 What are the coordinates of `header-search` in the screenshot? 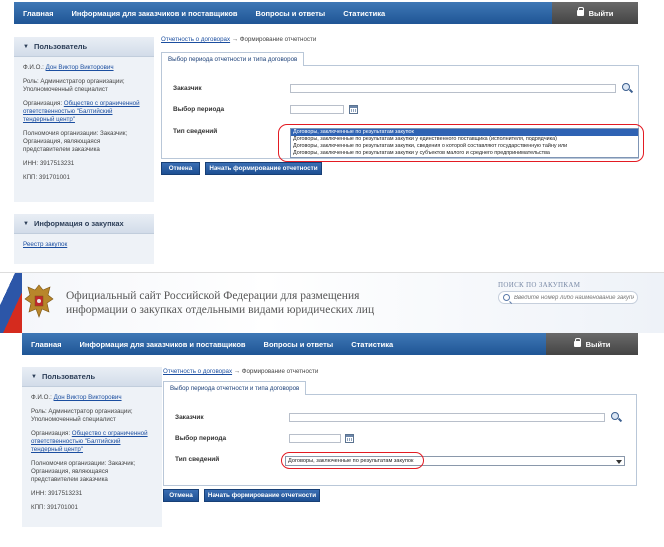 It's located at (568, 297).